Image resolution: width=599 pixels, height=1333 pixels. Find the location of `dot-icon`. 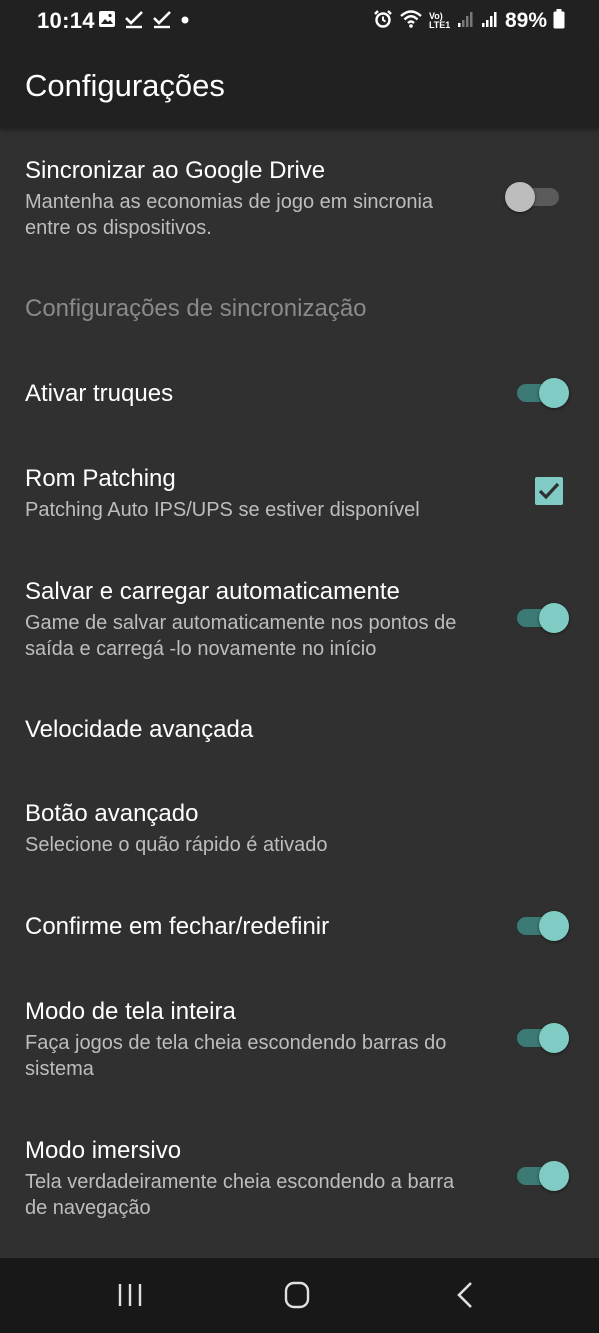

dot-icon is located at coordinates (185, 21).